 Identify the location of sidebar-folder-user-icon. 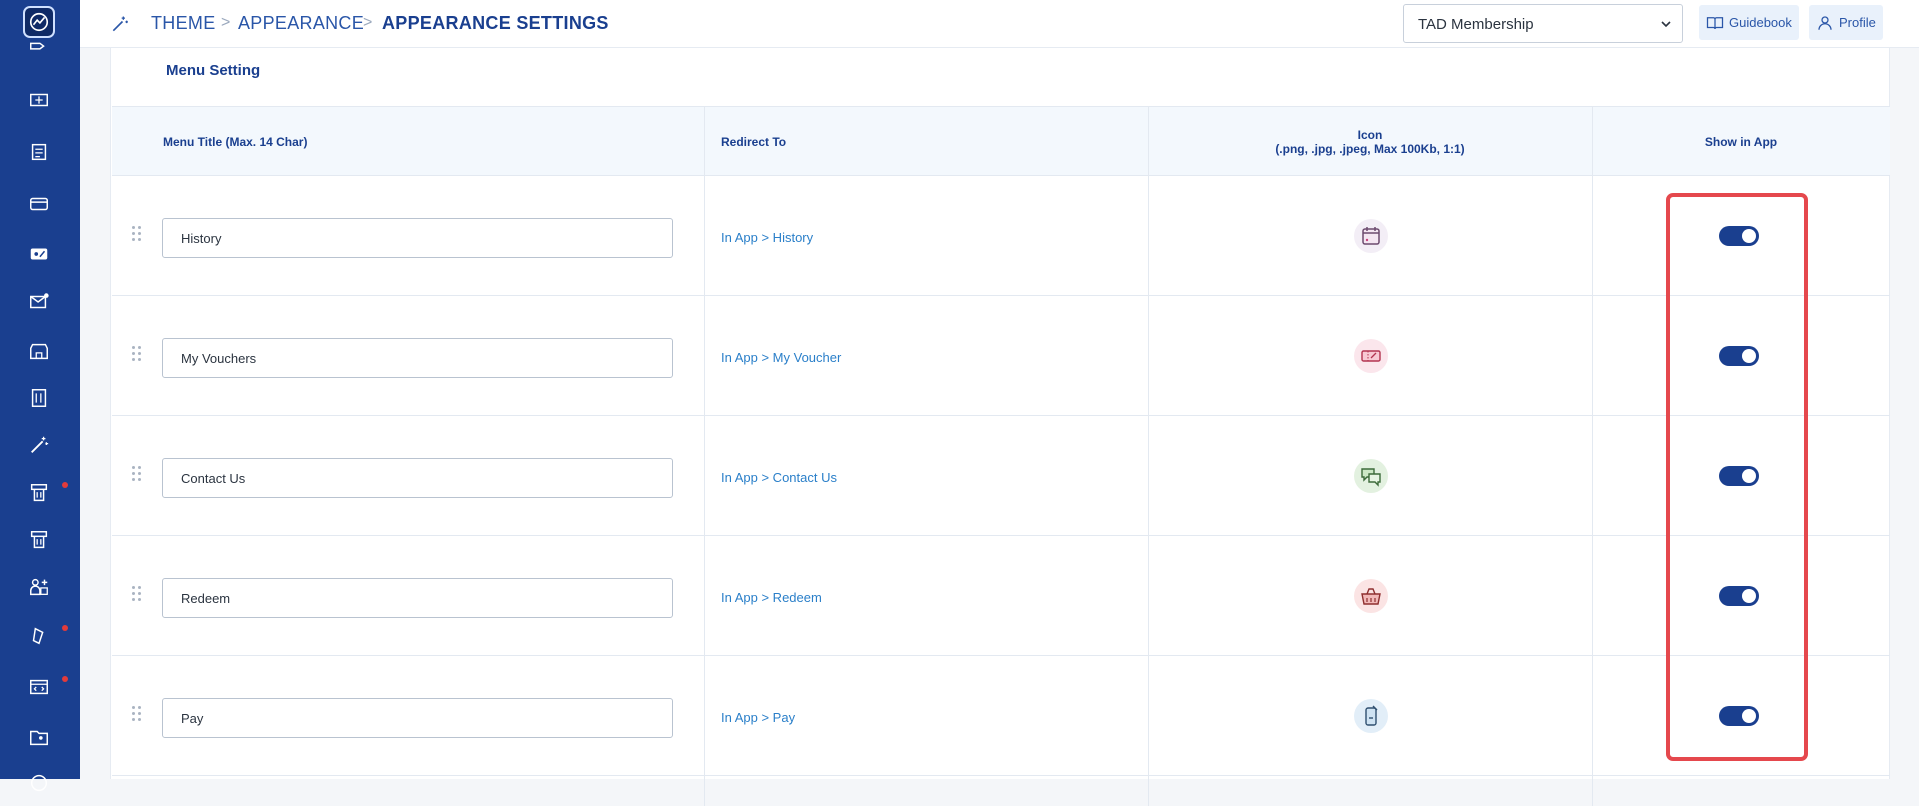
(39, 737).